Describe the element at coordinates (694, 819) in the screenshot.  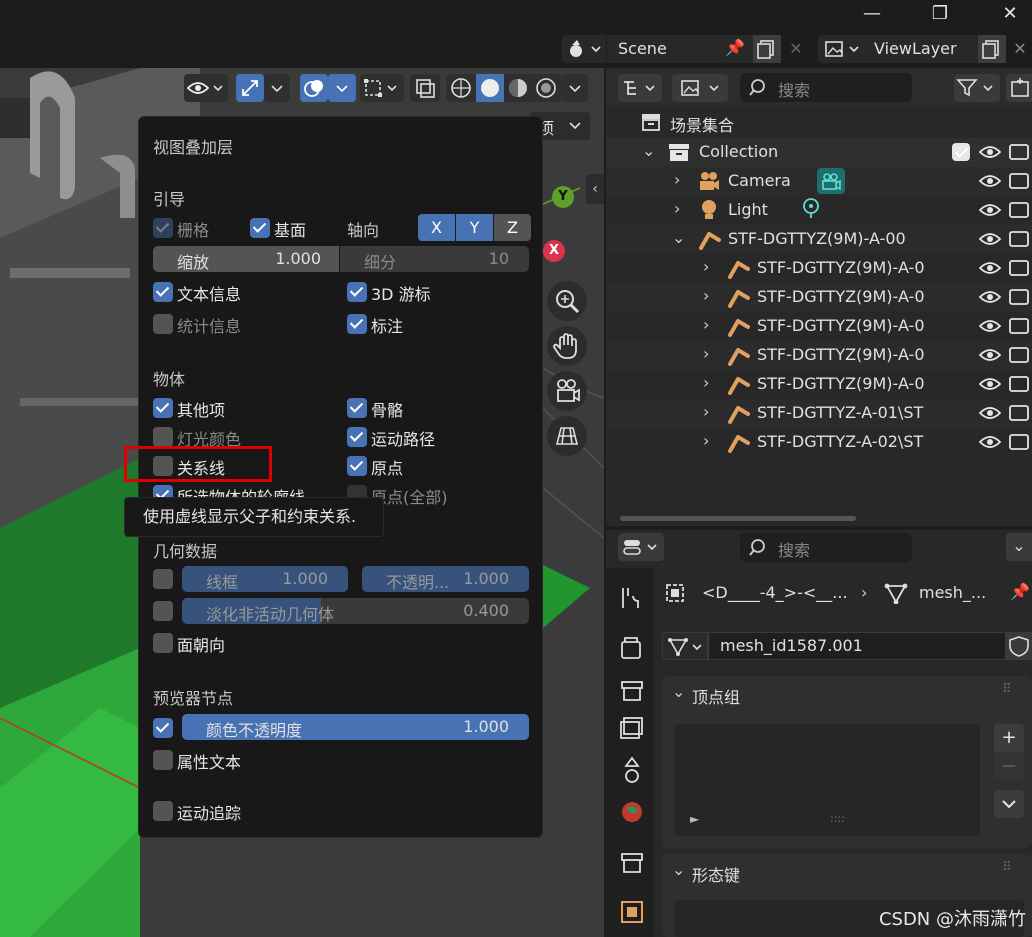
I see `expand-list-icon: ►` at that location.